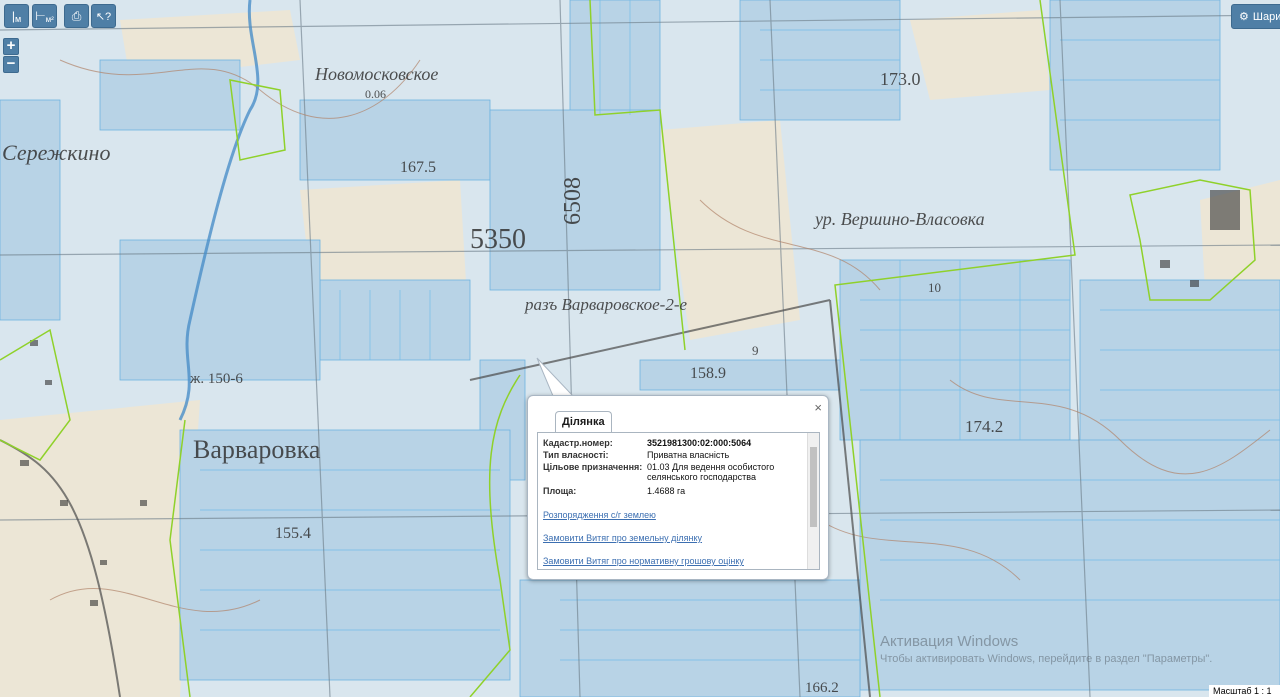 This screenshot has height=697, width=1280. I want to click on map-label: 158.9, so click(708, 373).